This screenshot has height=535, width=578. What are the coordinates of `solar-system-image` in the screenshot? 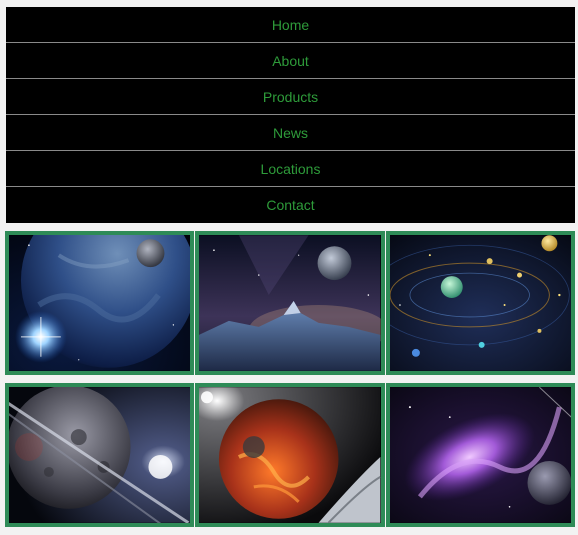 It's located at (480, 303).